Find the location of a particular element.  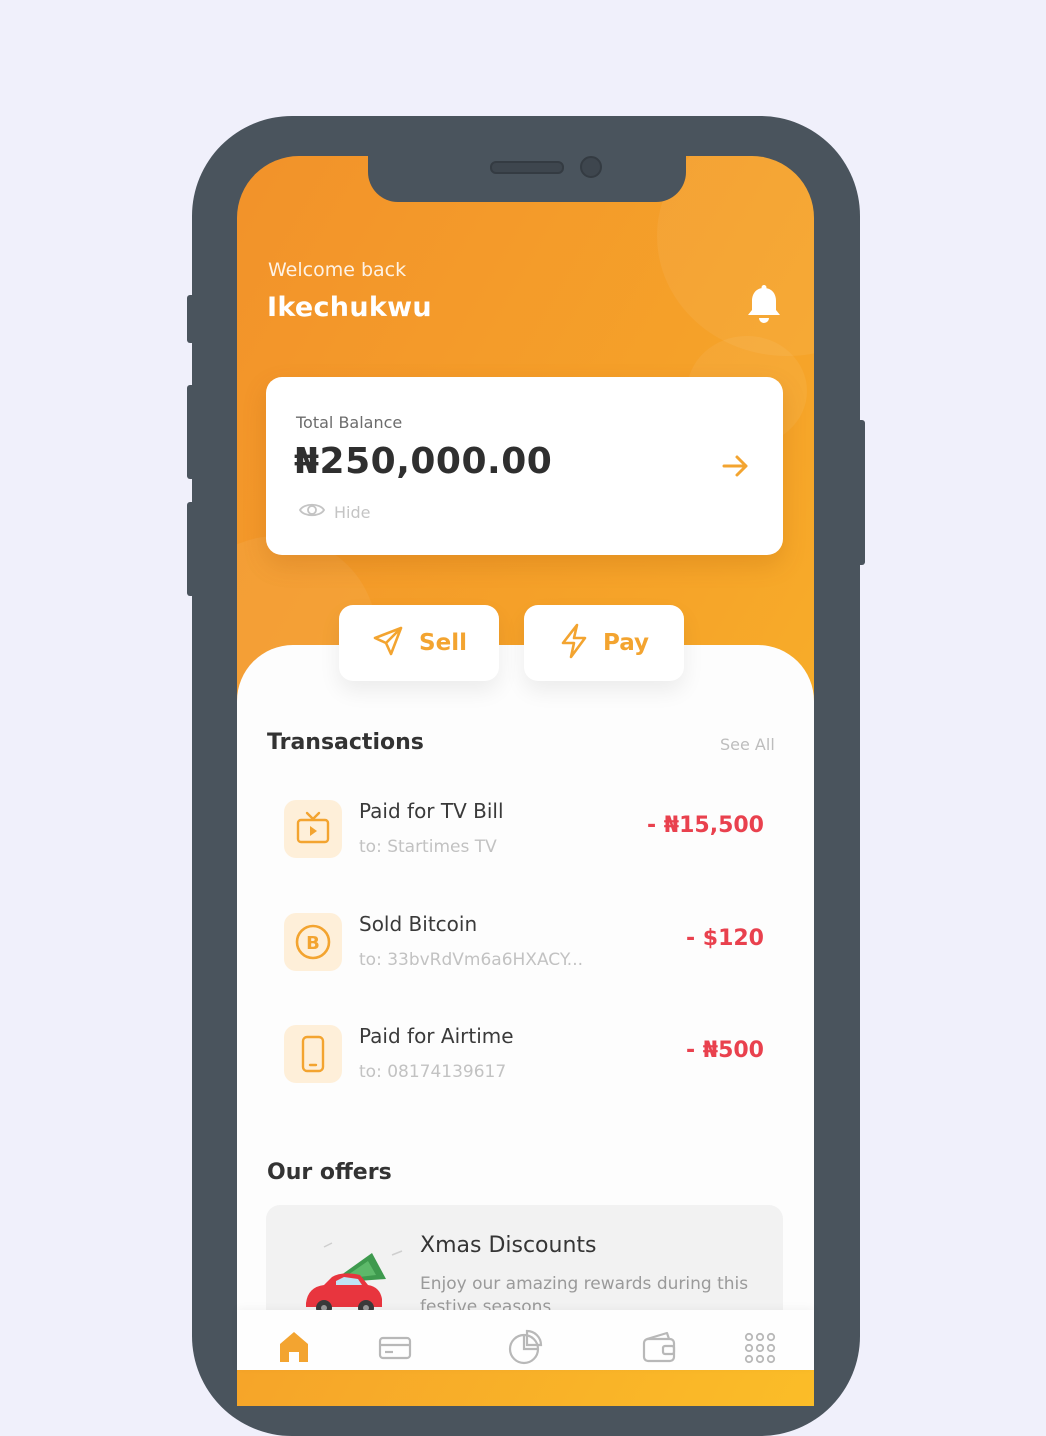

hide-label: Hide is located at coordinates (352, 512).